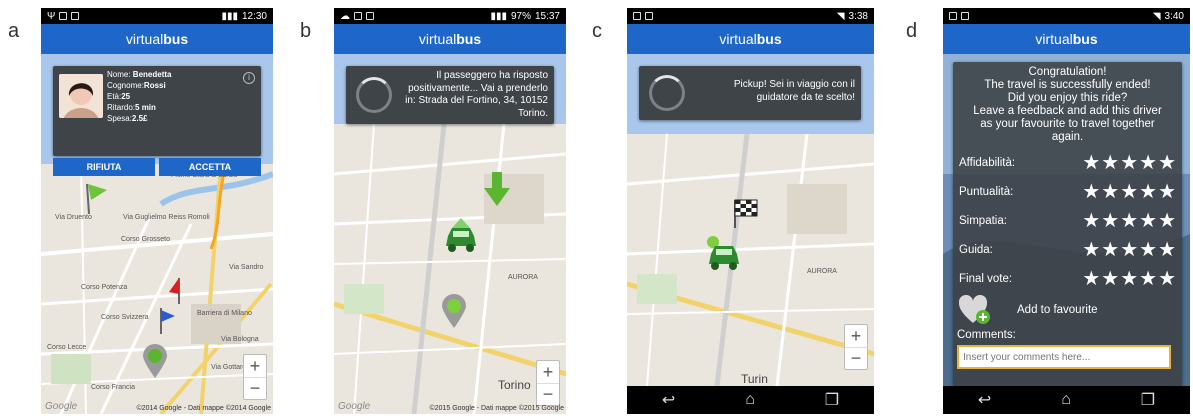 The image size is (1193, 418). What do you see at coordinates (754, 379) in the screenshot?
I see `map-city-label: Turin` at bounding box center [754, 379].